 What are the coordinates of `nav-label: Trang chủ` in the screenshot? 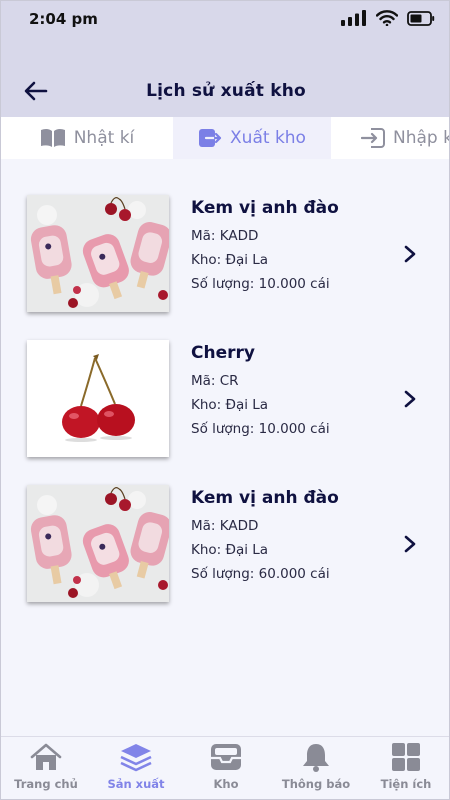 It's located at (46, 784).